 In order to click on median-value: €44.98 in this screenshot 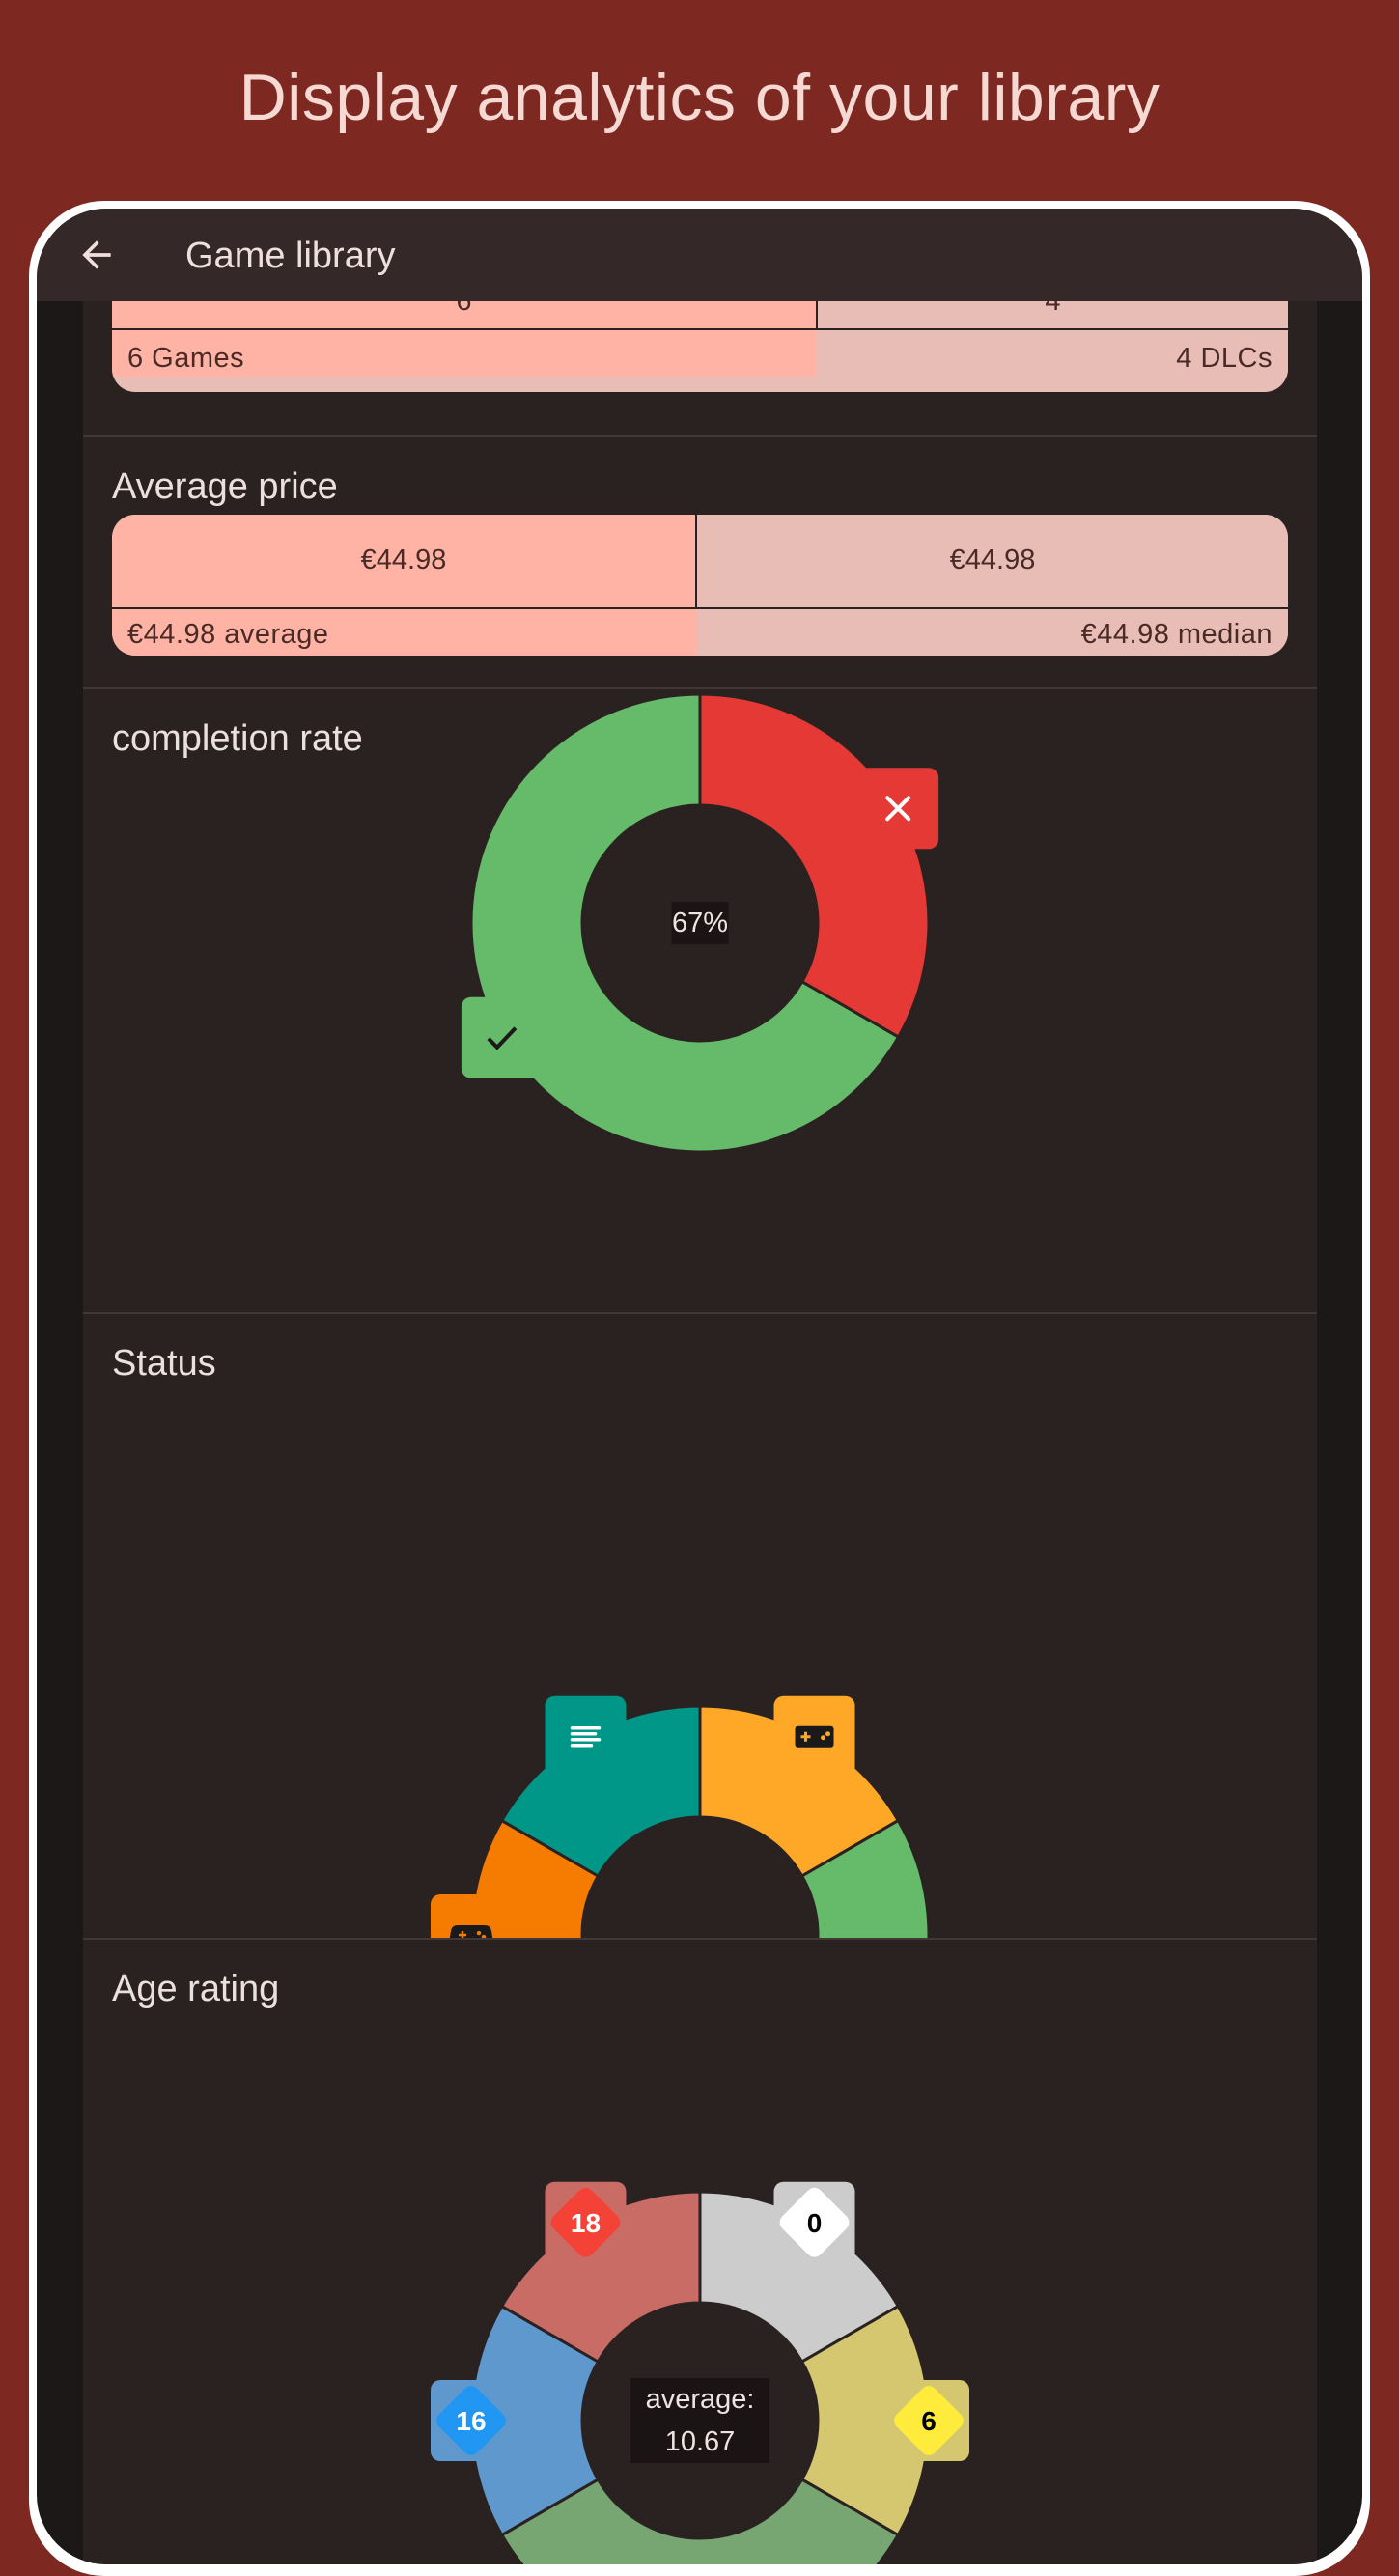, I will do `click(992, 560)`.